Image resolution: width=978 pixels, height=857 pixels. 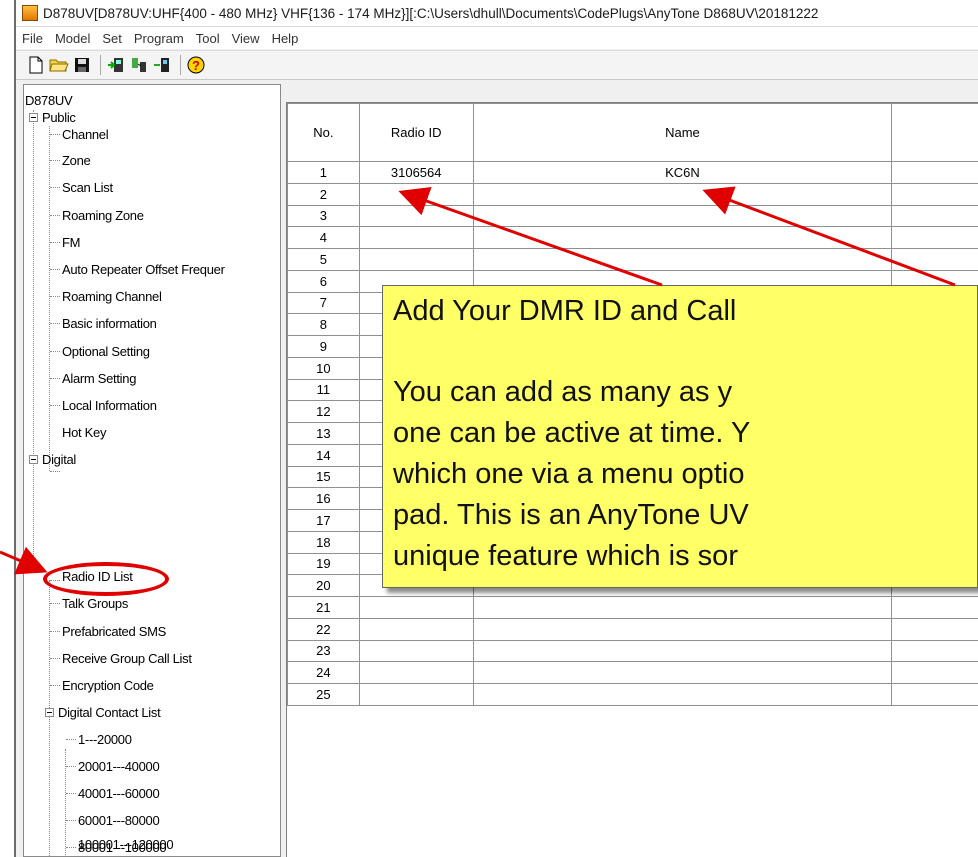 I want to click on tree-item-local-information: Local Information, so click(x=109, y=406).